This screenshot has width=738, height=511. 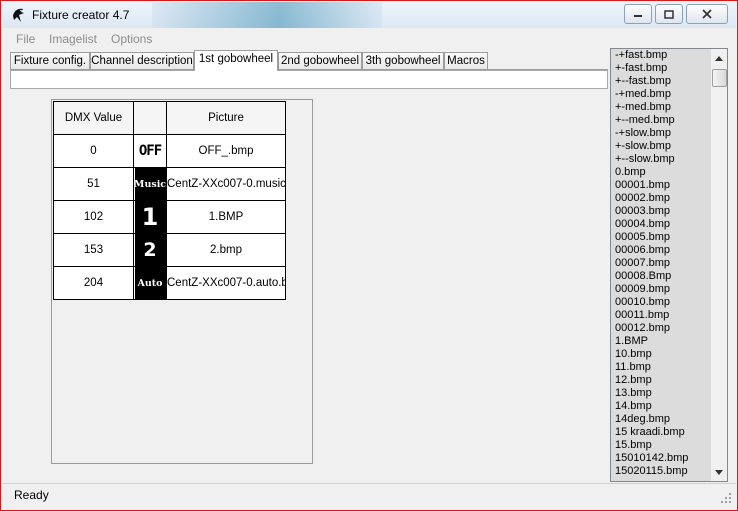 What do you see at coordinates (226, 217) in the screenshot?
I see `picture-cell: 1.BMP` at bounding box center [226, 217].